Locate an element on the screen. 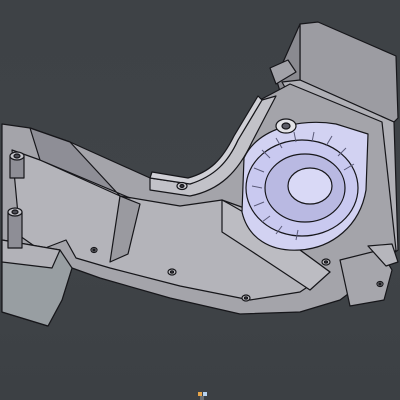 The width and height of the screenshot is (400, 400). standoff-post-left-top is located at coordinates (17, 165).